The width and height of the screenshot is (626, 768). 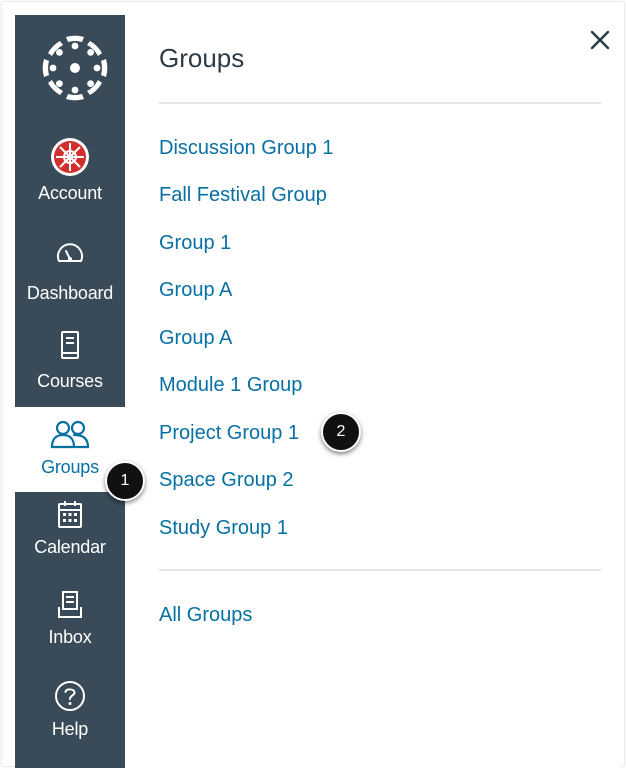 I want to click on group-link-module-1-group: Module 1 Group, so click(x=230, y=385).